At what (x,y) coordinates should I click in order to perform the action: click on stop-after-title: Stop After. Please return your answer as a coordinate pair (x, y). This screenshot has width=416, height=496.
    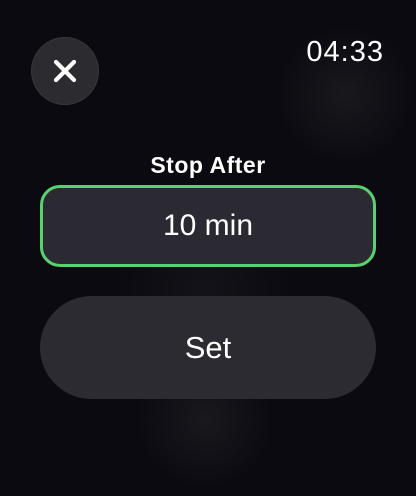
    Looking at the image, I should click on (208, 165).